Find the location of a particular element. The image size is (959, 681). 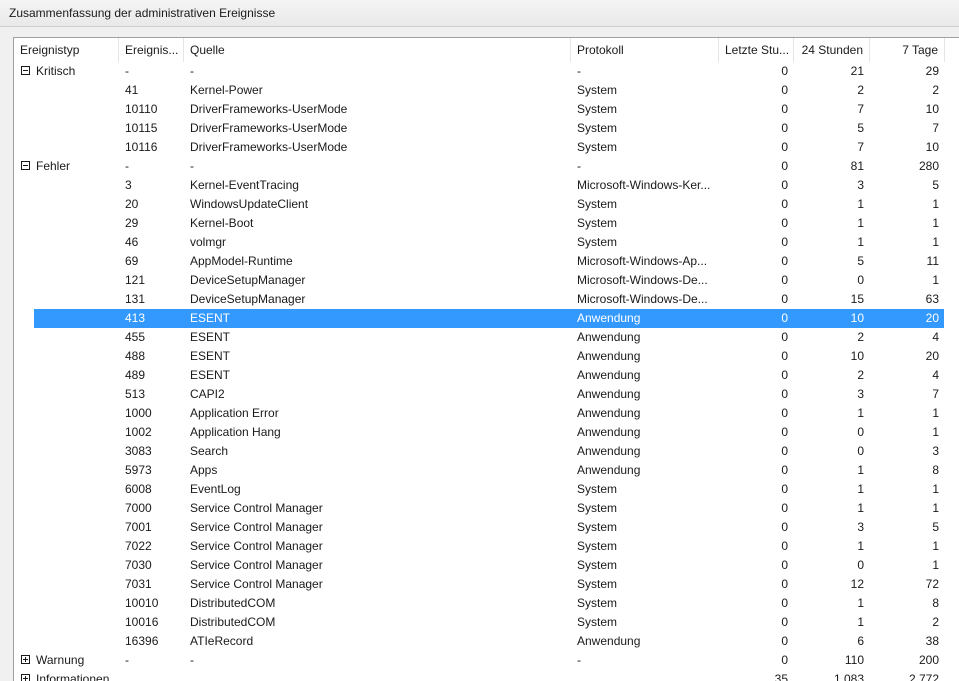

cell-quelle: CAPI2 is located at coordinates (207, 394).